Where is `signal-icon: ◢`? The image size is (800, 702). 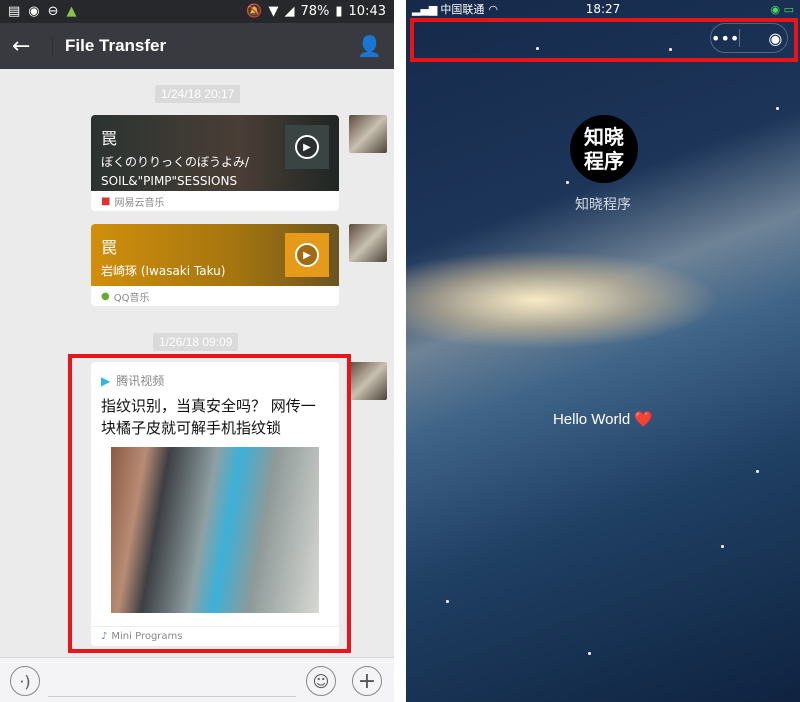 signal-icon: ◢ is located at coordinates (289, 11).